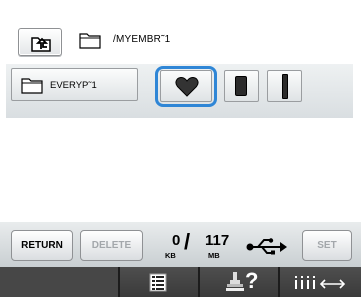 This screenshot has width=361, height=297. I want to click on memory-total: 117, so click(217, 240).